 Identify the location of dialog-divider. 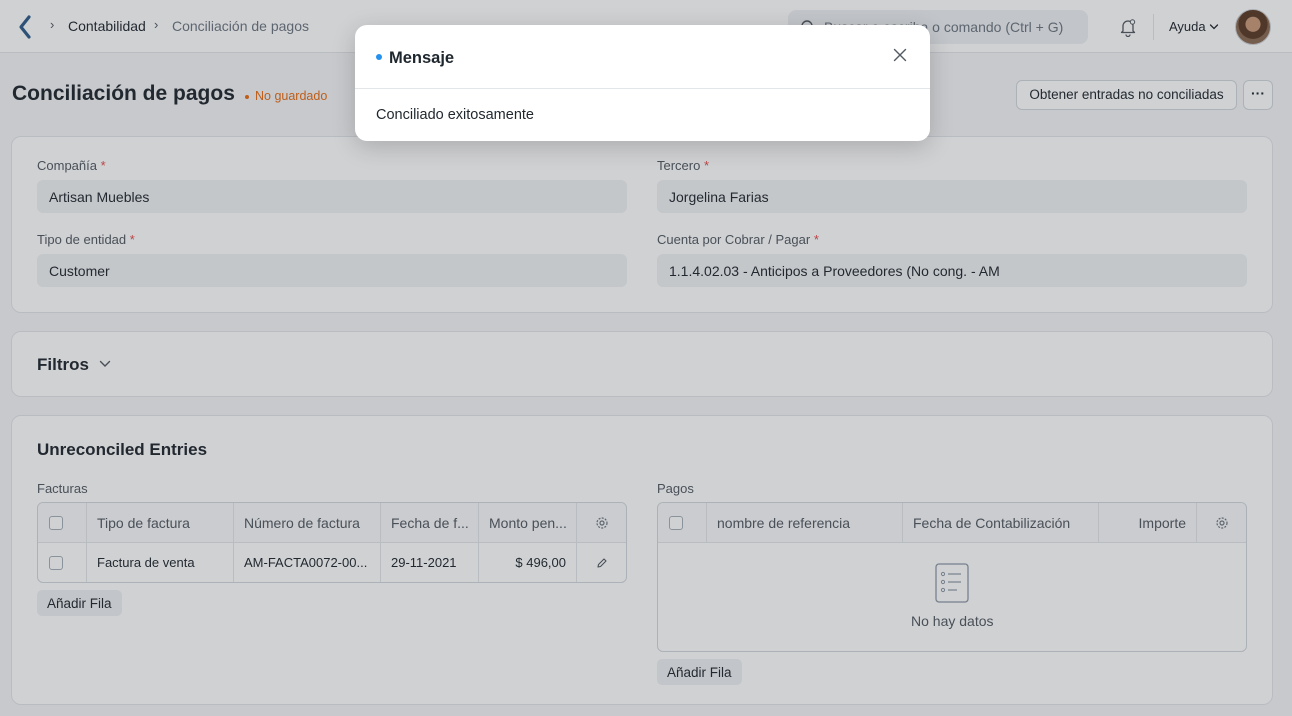
(642, 88).